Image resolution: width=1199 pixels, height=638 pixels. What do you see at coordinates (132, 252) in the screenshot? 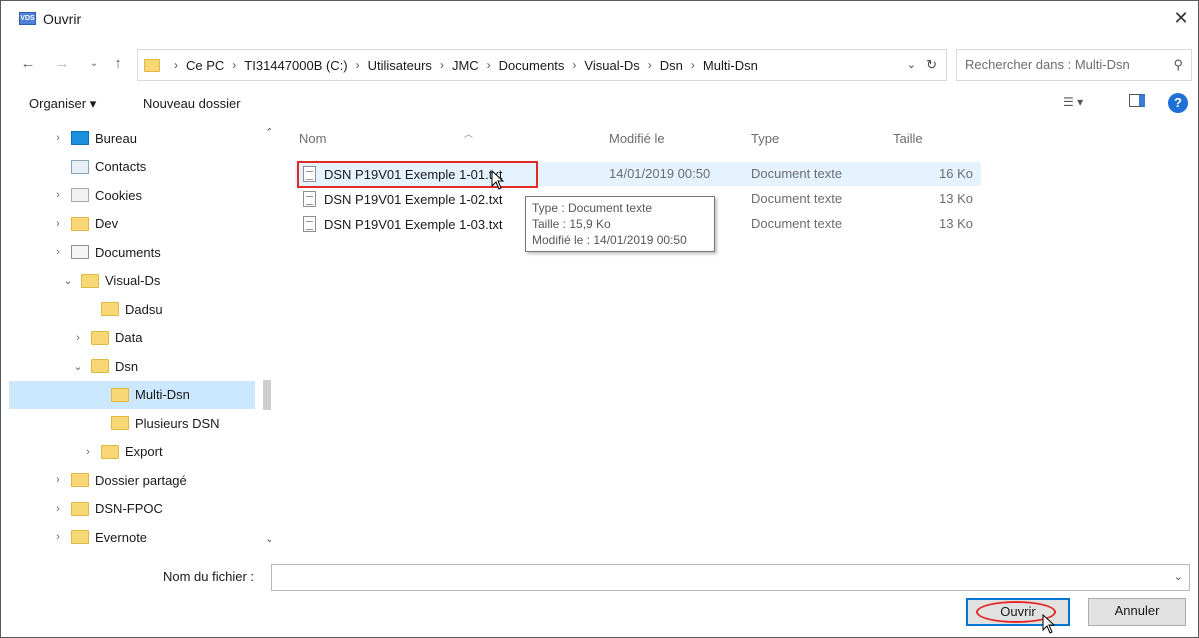
I see `tree-item-documents: › Documents` at bounding box center [132, 252].